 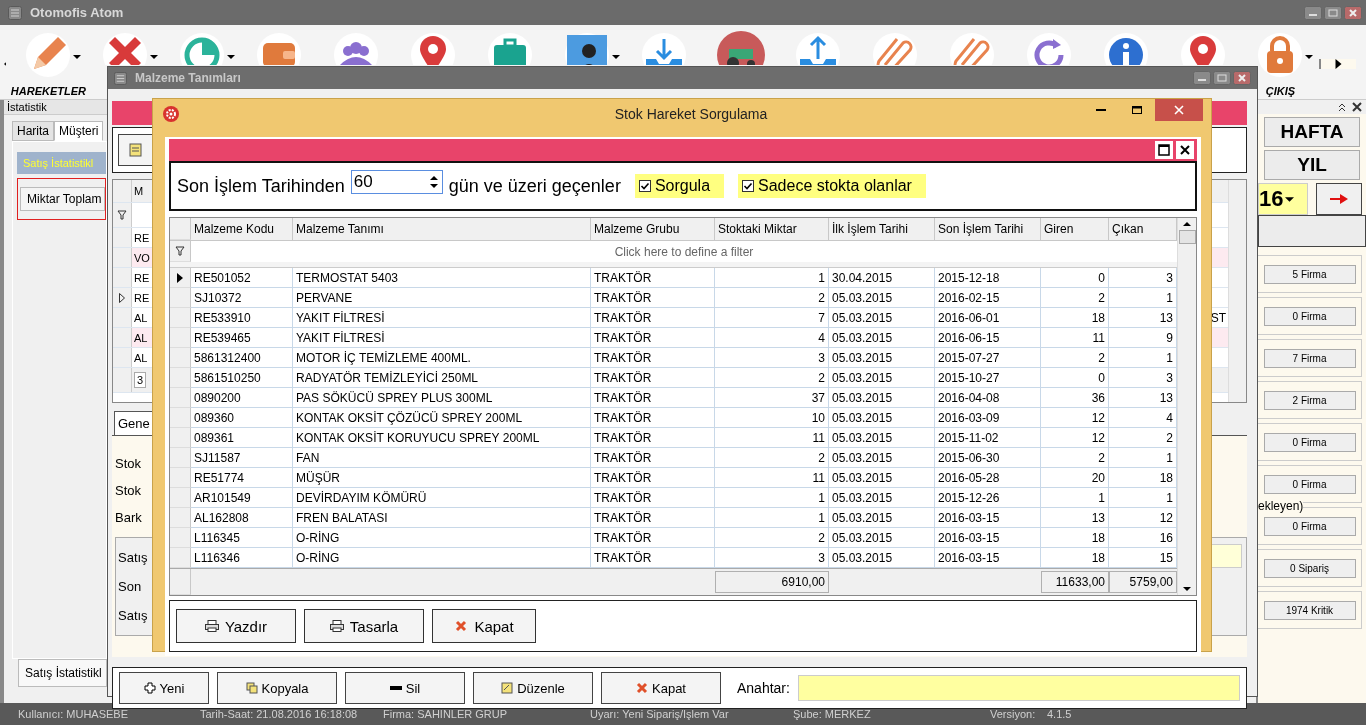 I want to click on scroll-right-icon, so click(x=1337, y=64).